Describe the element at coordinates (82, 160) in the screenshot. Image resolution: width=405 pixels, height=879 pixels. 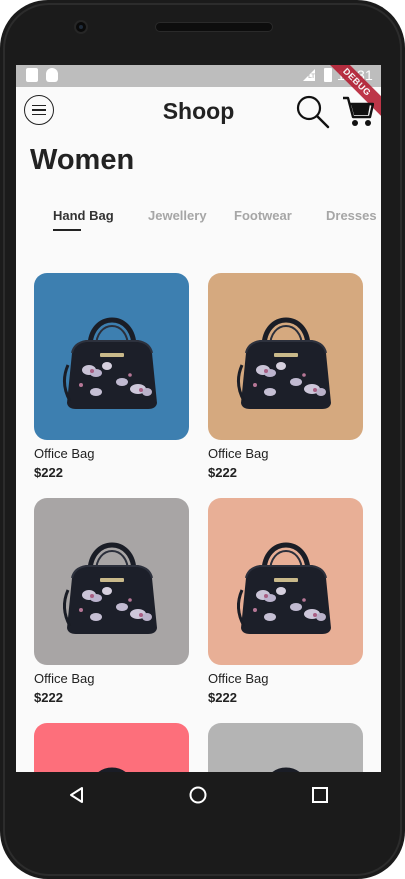
I see `page-heading: Women` at that location.